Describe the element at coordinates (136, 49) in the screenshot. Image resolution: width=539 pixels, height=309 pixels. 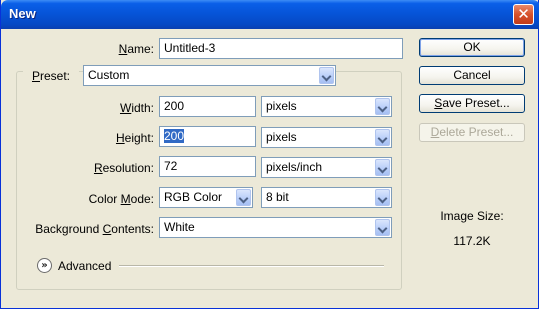
I see `name-label: Name:` at that location.